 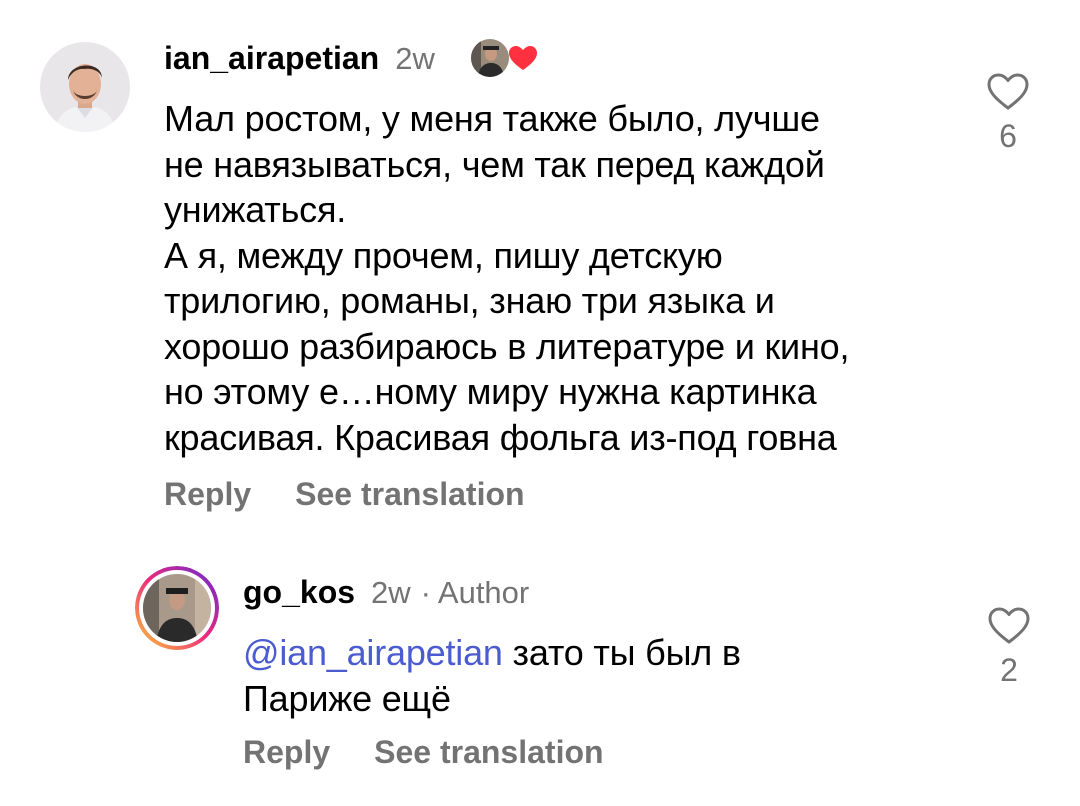 What do you see at coordinates (373, 652) in the screenshot?
I see `mention-link: @ian_airapetian` at bounding box center [373, 652].